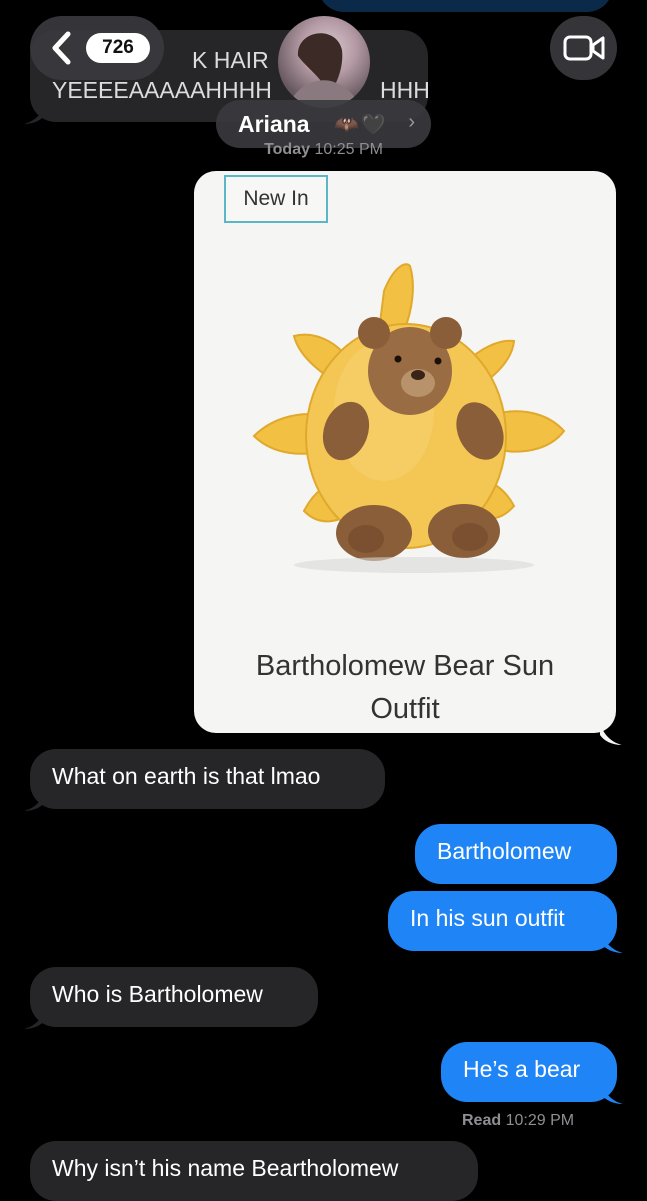 Image resolution: width=647 pixels, height=1201 pixels. What do you see at coordinates (405, 709) in the screenshot?
I see `product-title-line2: Outfit` at bounding box center [405, 709].